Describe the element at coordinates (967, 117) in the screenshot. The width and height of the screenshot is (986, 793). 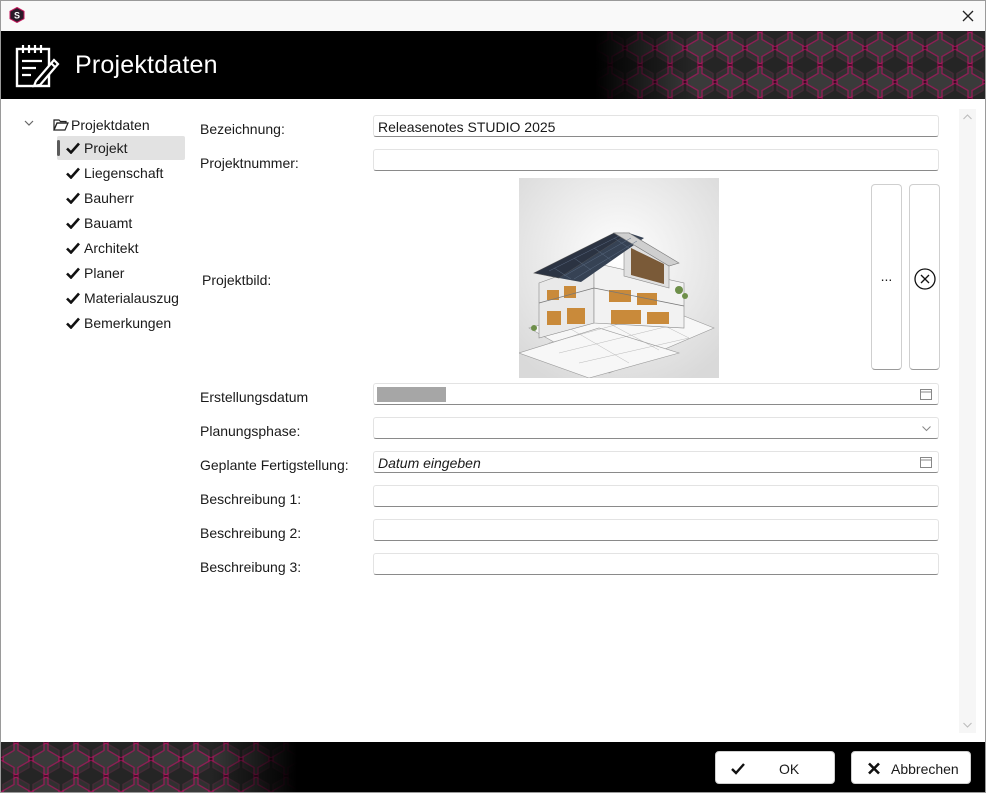
I see `scroll-up-icon` at that location.